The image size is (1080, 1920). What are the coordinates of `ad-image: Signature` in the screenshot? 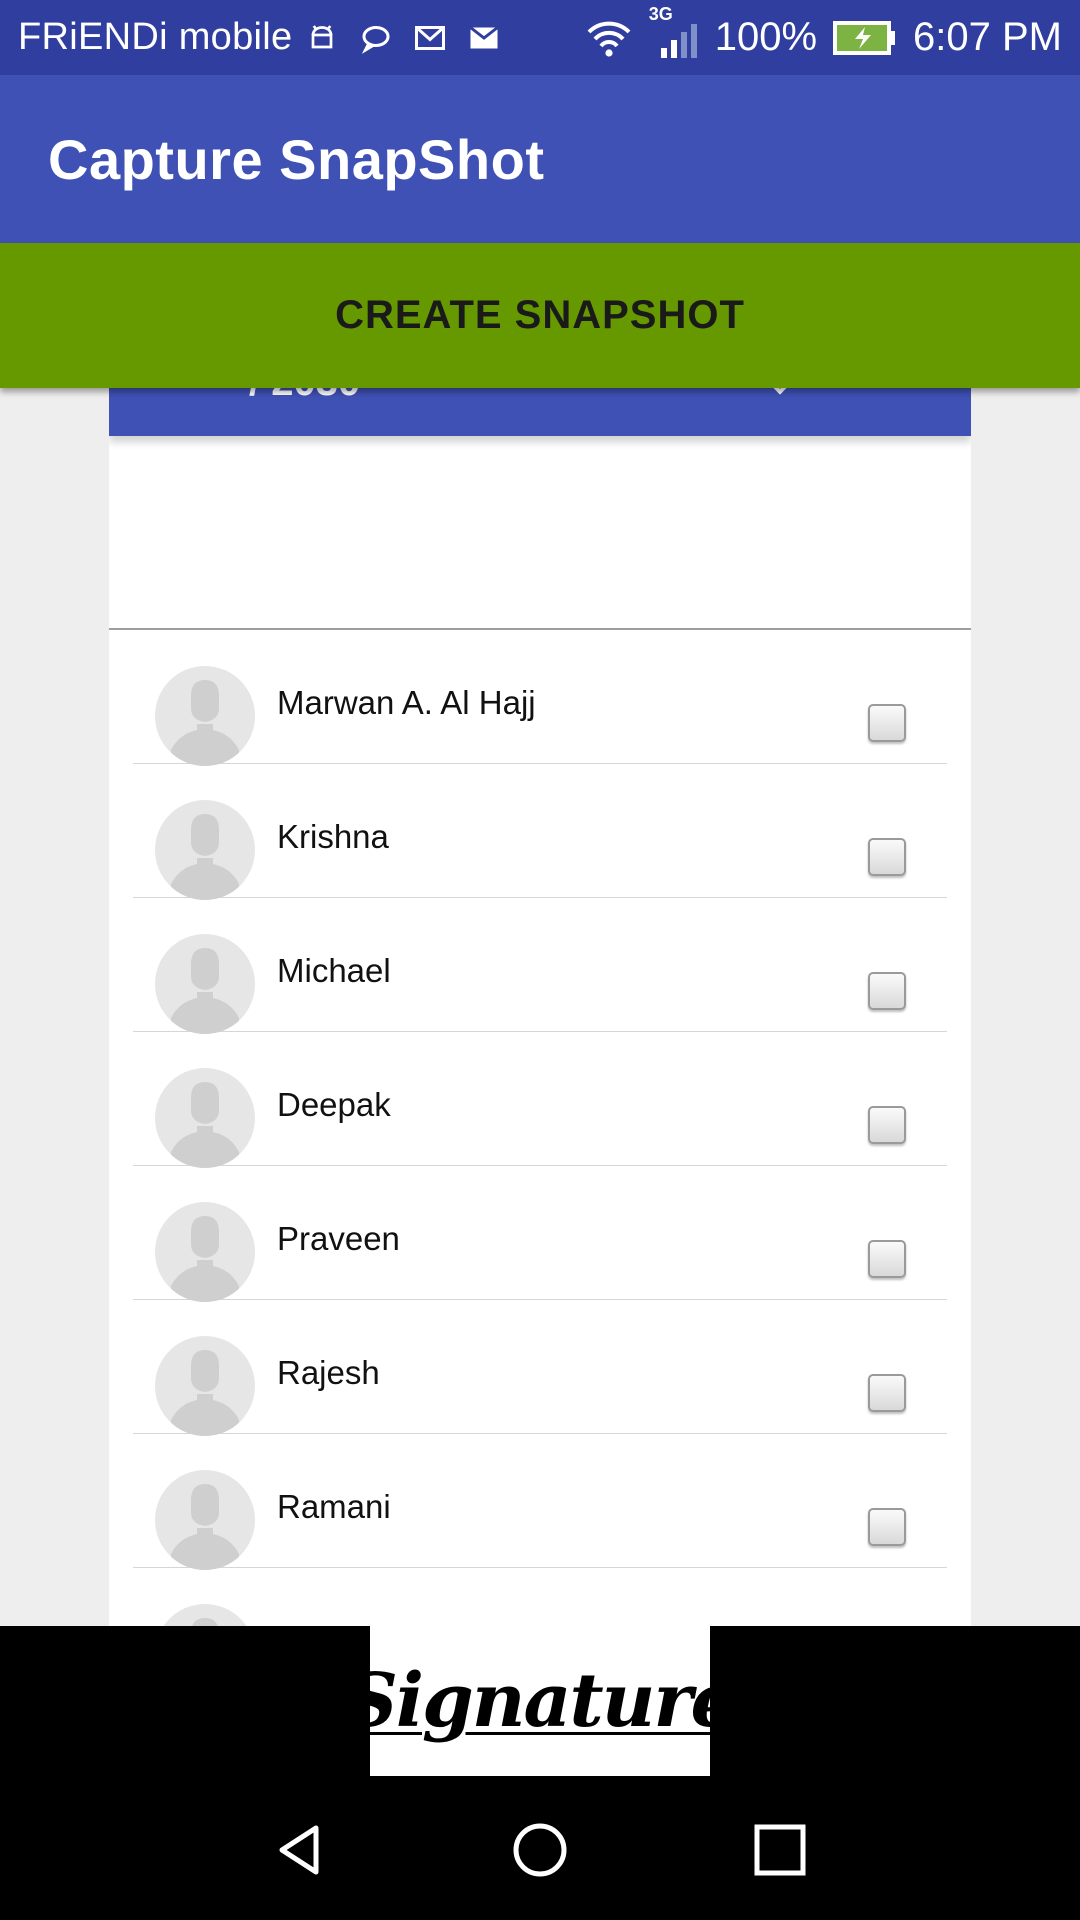 It's located at (541, 1701).